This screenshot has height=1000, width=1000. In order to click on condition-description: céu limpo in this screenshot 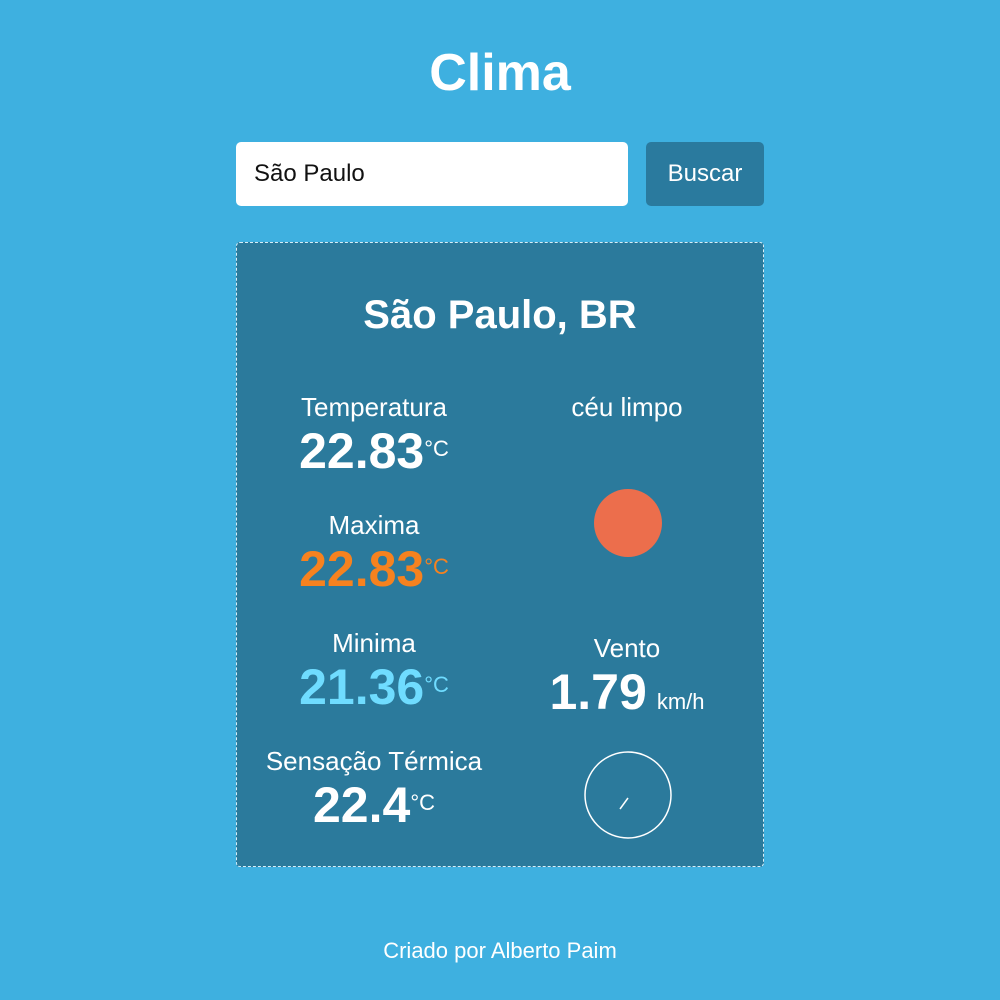, I will do `click(627, 407)`.